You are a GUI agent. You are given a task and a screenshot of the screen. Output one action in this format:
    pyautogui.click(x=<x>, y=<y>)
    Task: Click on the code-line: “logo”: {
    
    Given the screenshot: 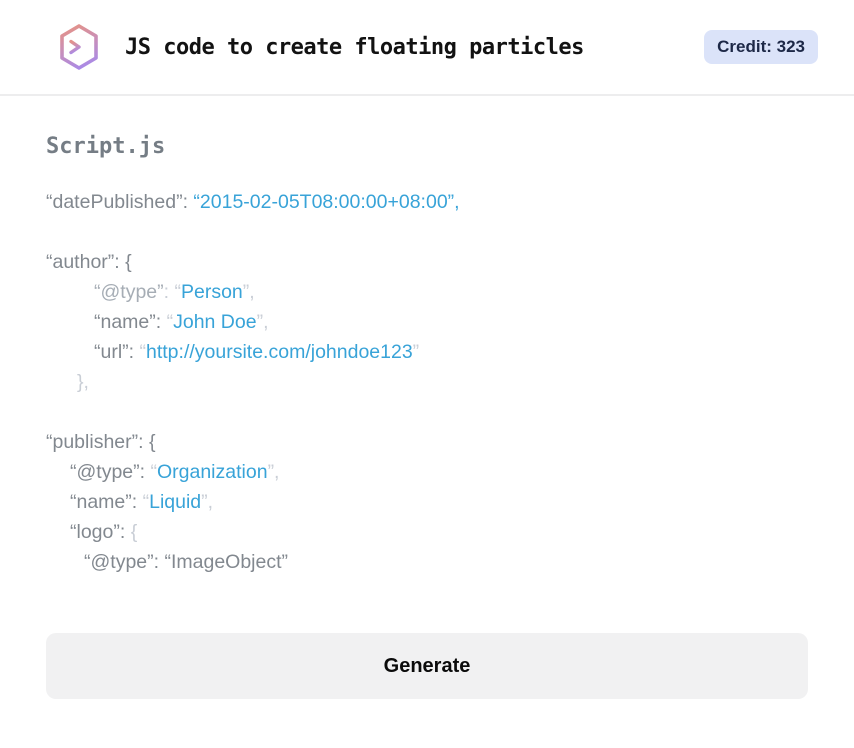 What is the action you would take?
    pyautogui.click(x=427, y=532)
    